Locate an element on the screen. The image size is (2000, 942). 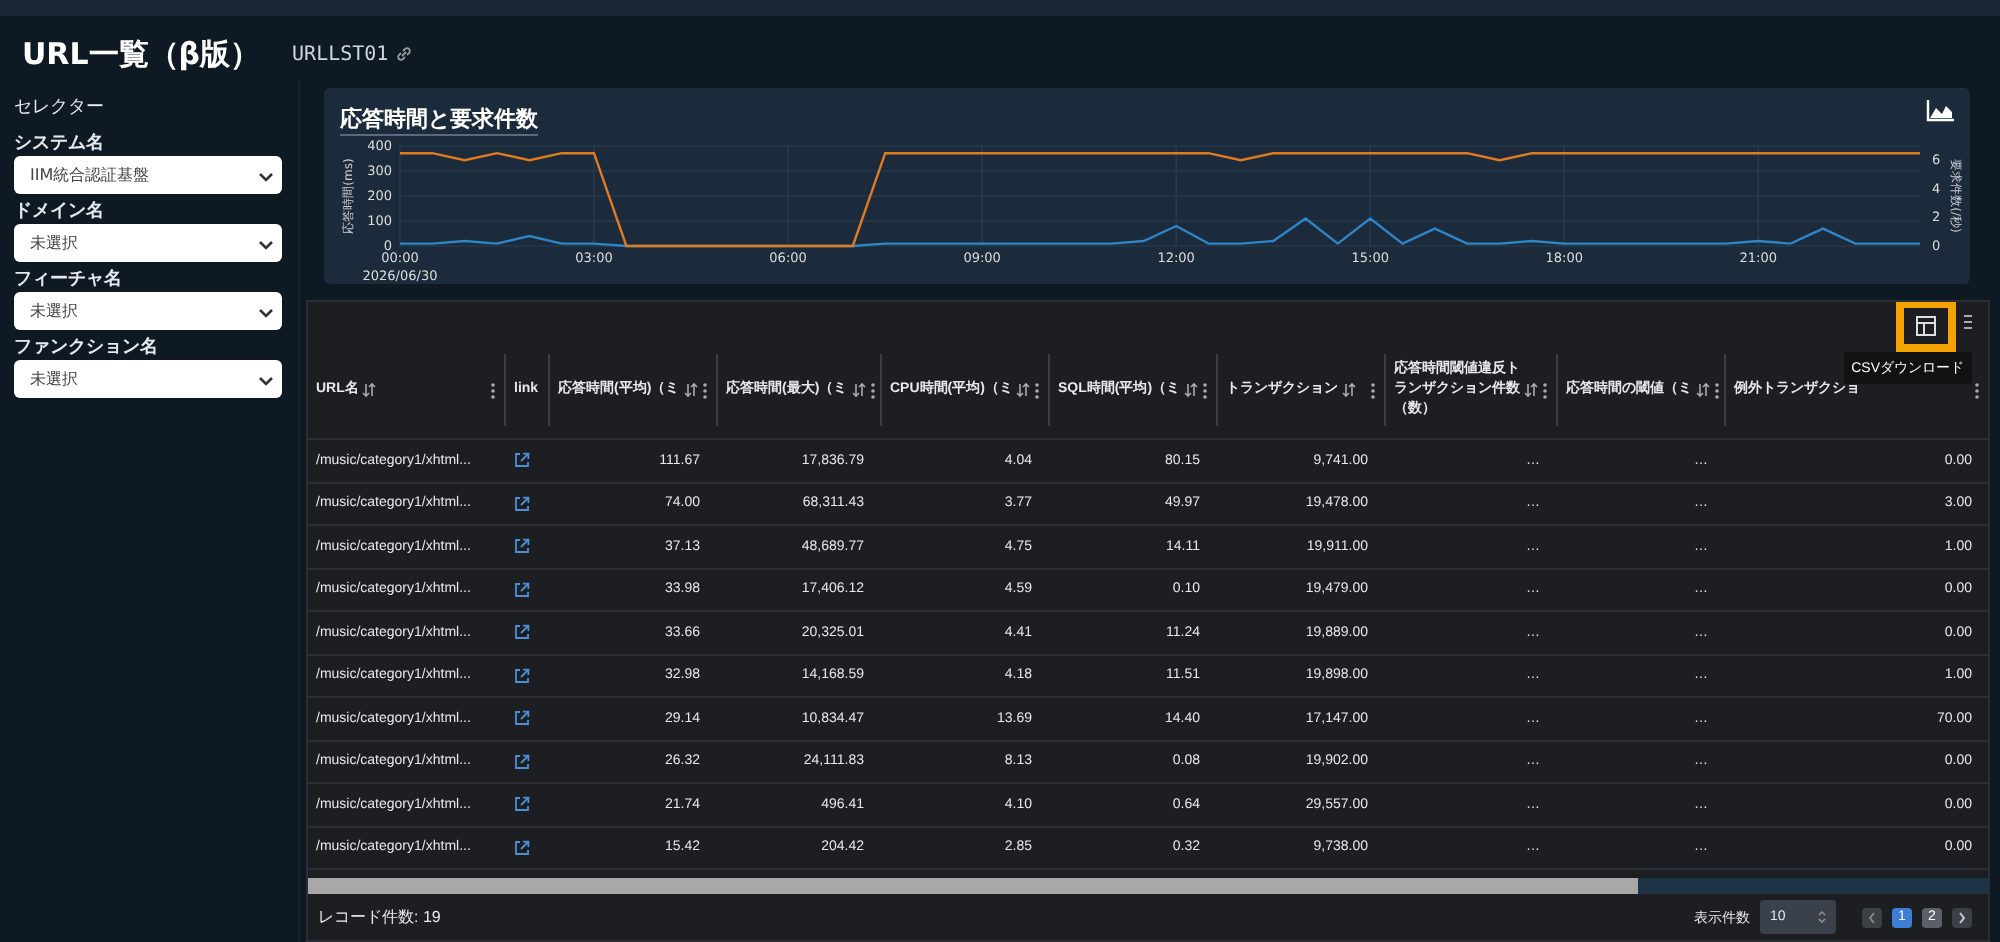
filter-label: システム名 is located at coordinates (60, 143).